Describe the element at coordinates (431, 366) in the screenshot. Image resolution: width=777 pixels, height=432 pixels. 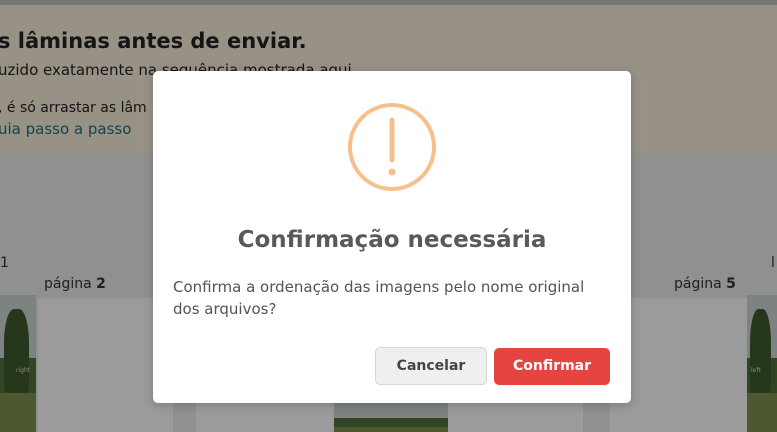
I see `cancel-button: Cancelar` at that location.